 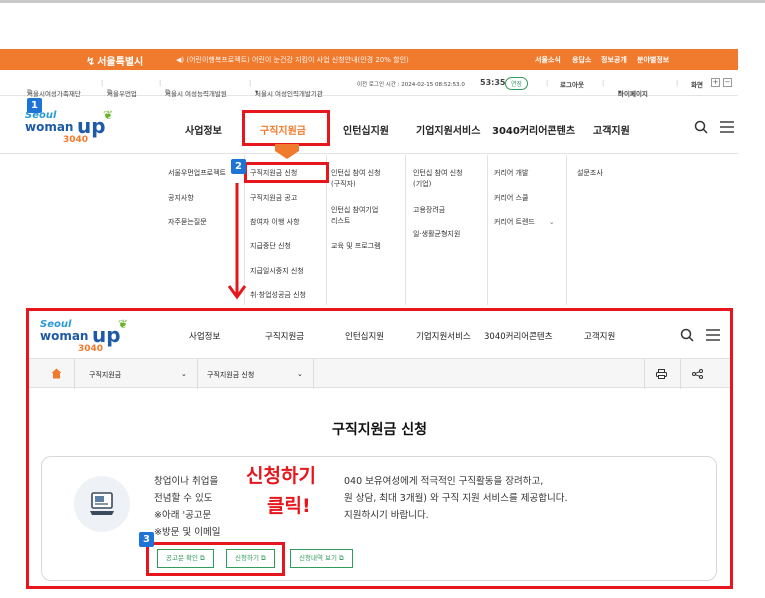 What do you see at coordinates (727, 82) in the screenshot?
I see `zoom-out-button: −` at bounding box center [727, 82].